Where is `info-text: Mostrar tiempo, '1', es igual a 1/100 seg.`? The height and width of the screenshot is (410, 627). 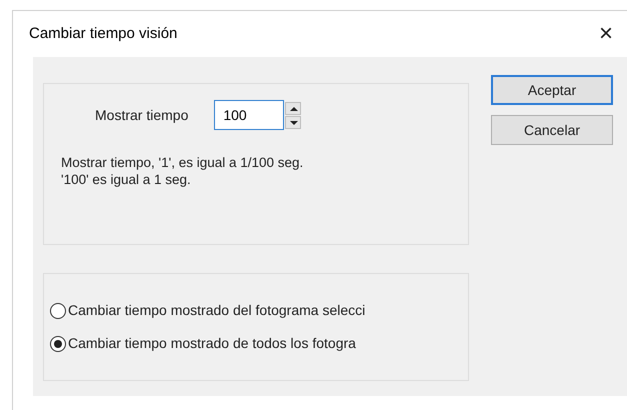 info-text: Mostrar tiempo, '1', es igual a 1/100 seg. is located at coordinates (182, 162).